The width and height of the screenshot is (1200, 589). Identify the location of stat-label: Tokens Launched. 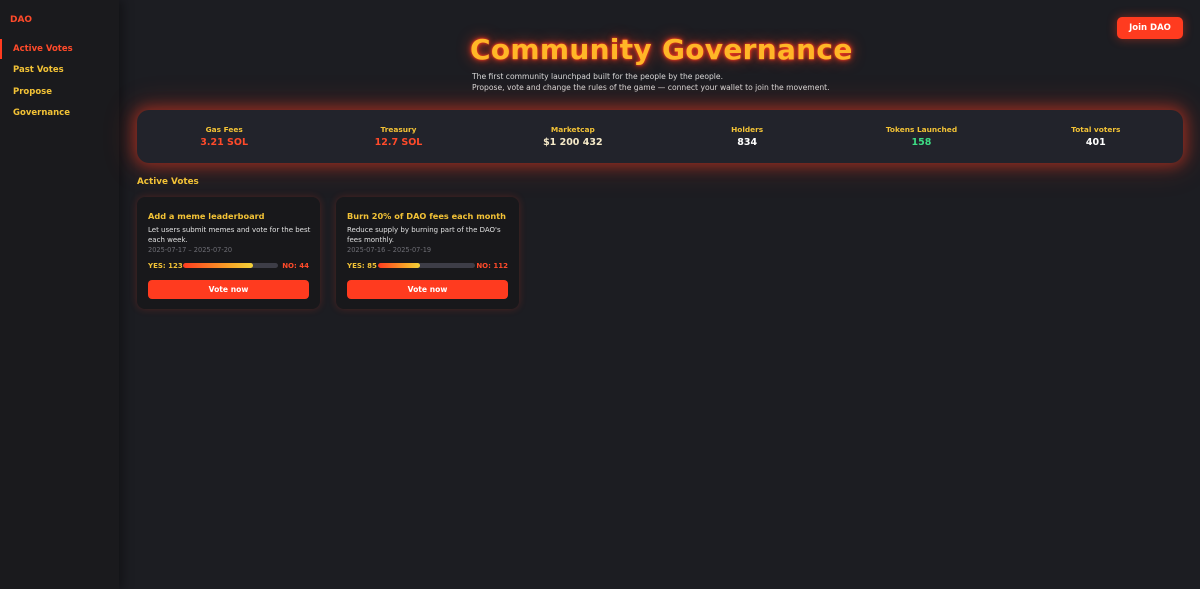
(921, 129).